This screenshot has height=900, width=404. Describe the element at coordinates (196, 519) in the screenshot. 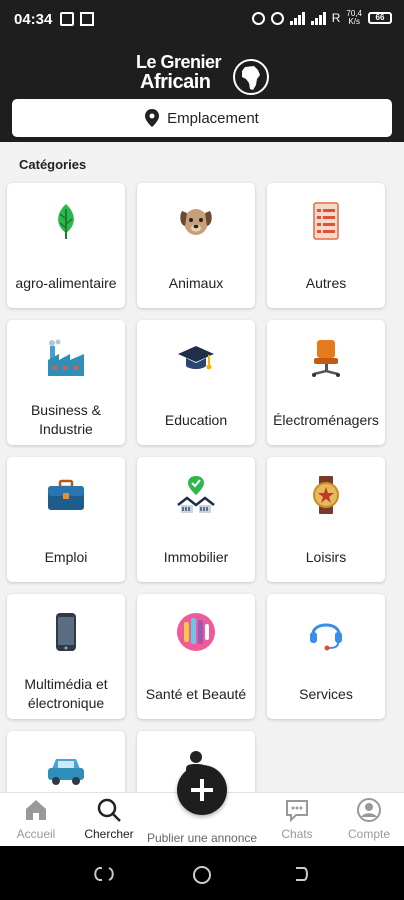

I see `category-card-immobilier: Immobilier` at that location.